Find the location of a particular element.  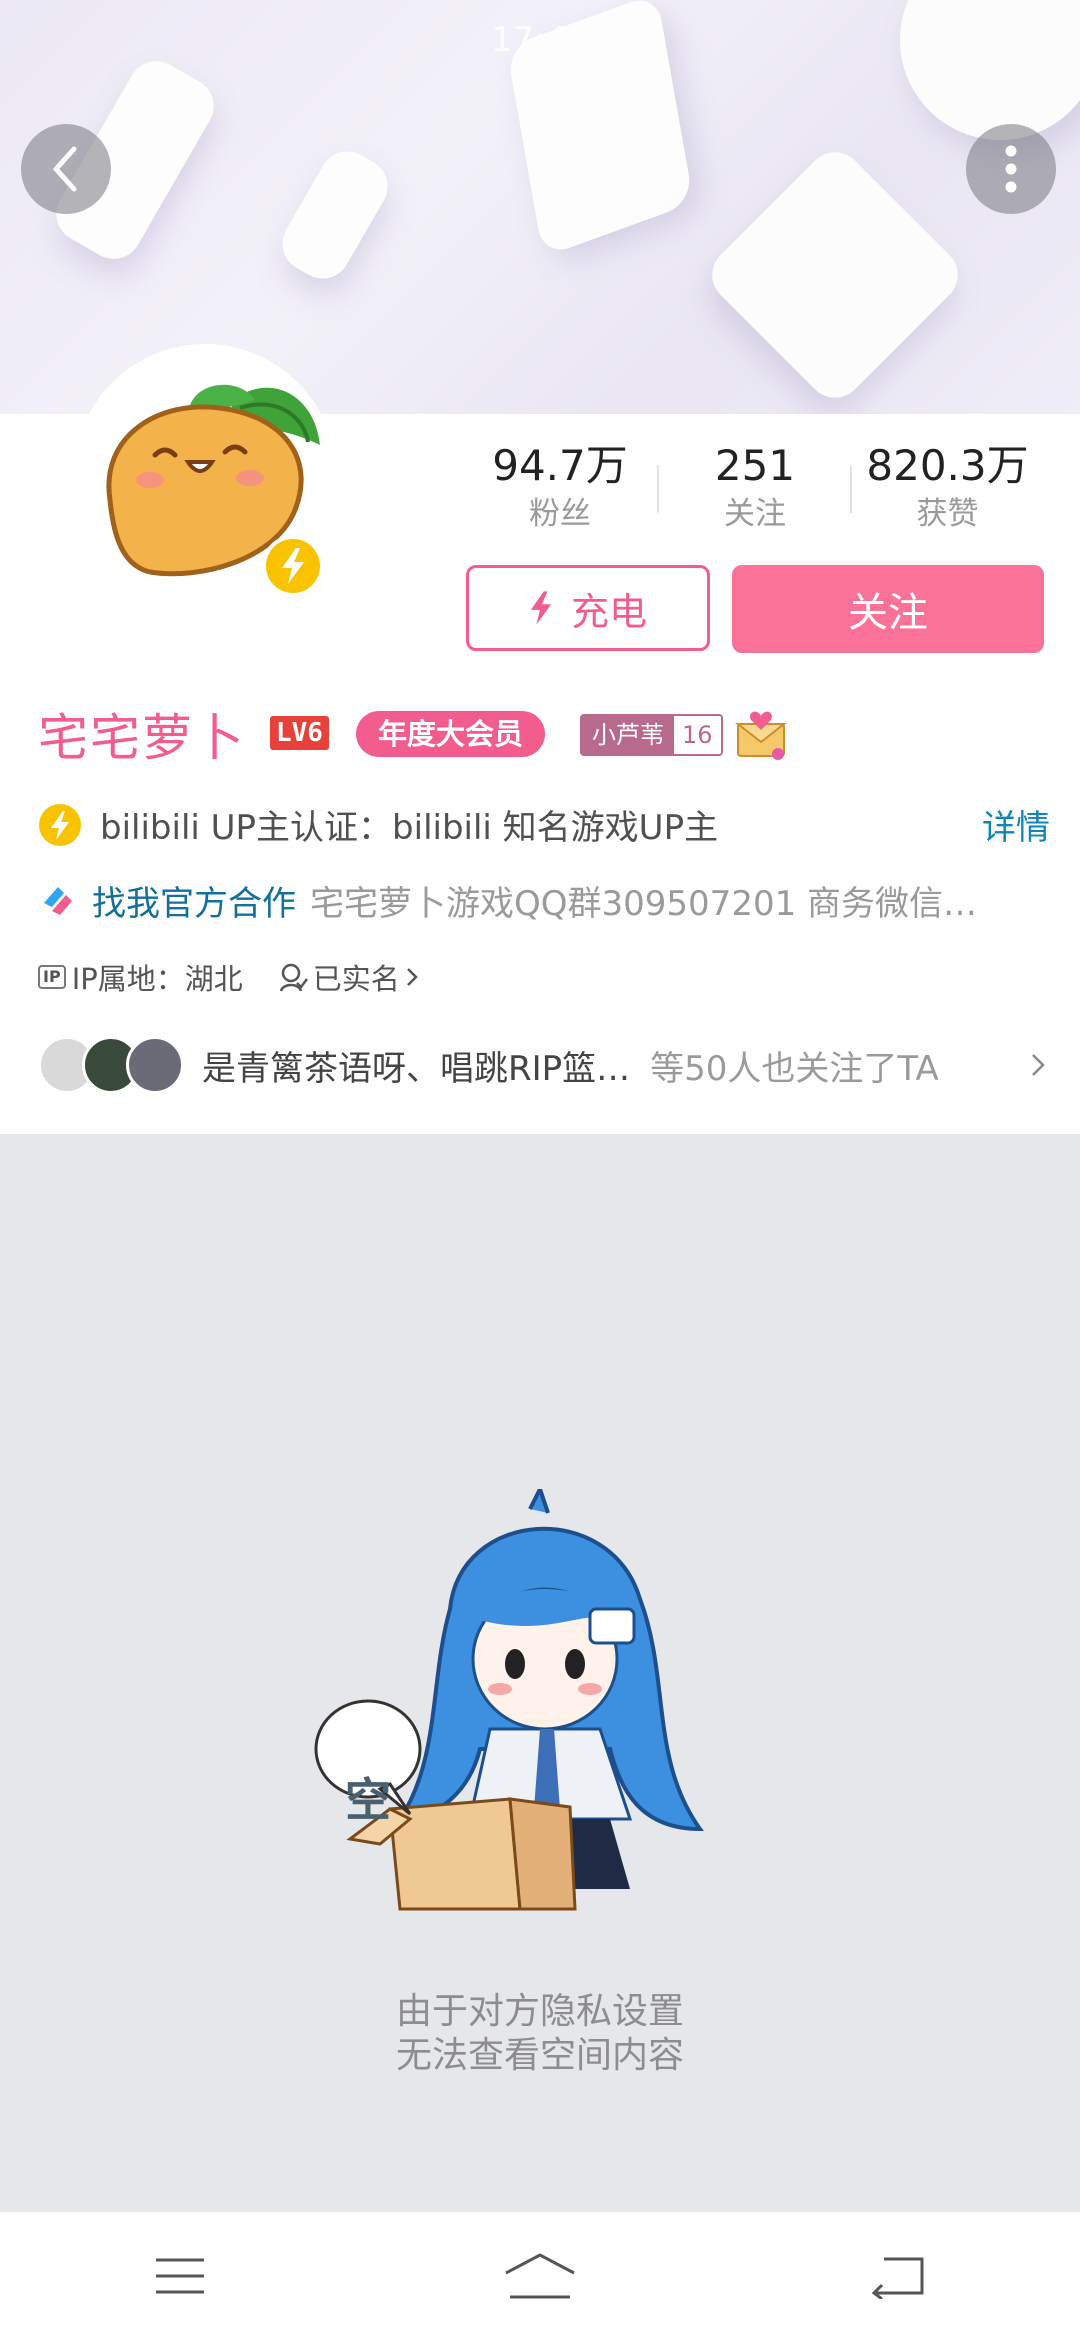

person-verified-icon is located at coordinates (293, 977).